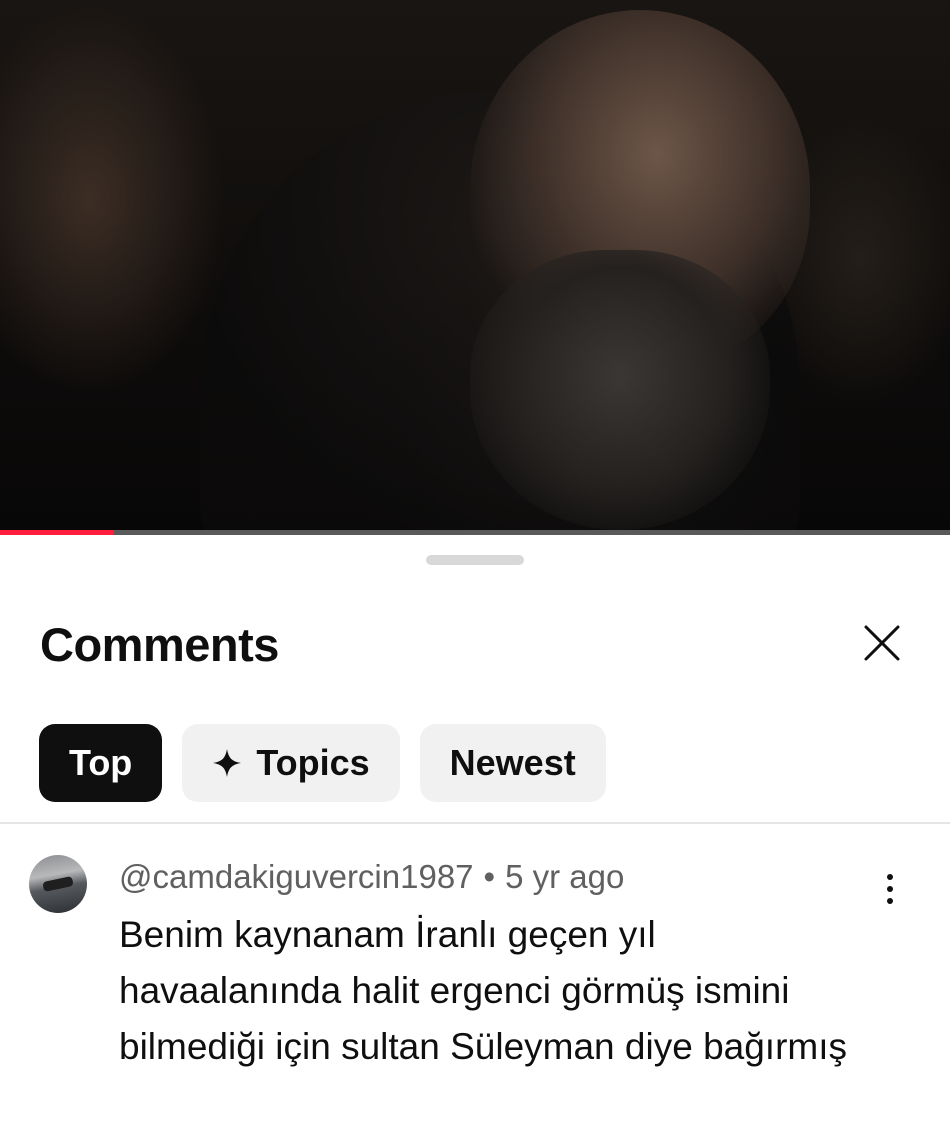 The width and height of the screenshot is (950, 1148). What do you see at coordinates (475, 532) in the screenshot?
I see `video-progress-bar` at bounding box center [475, 532].